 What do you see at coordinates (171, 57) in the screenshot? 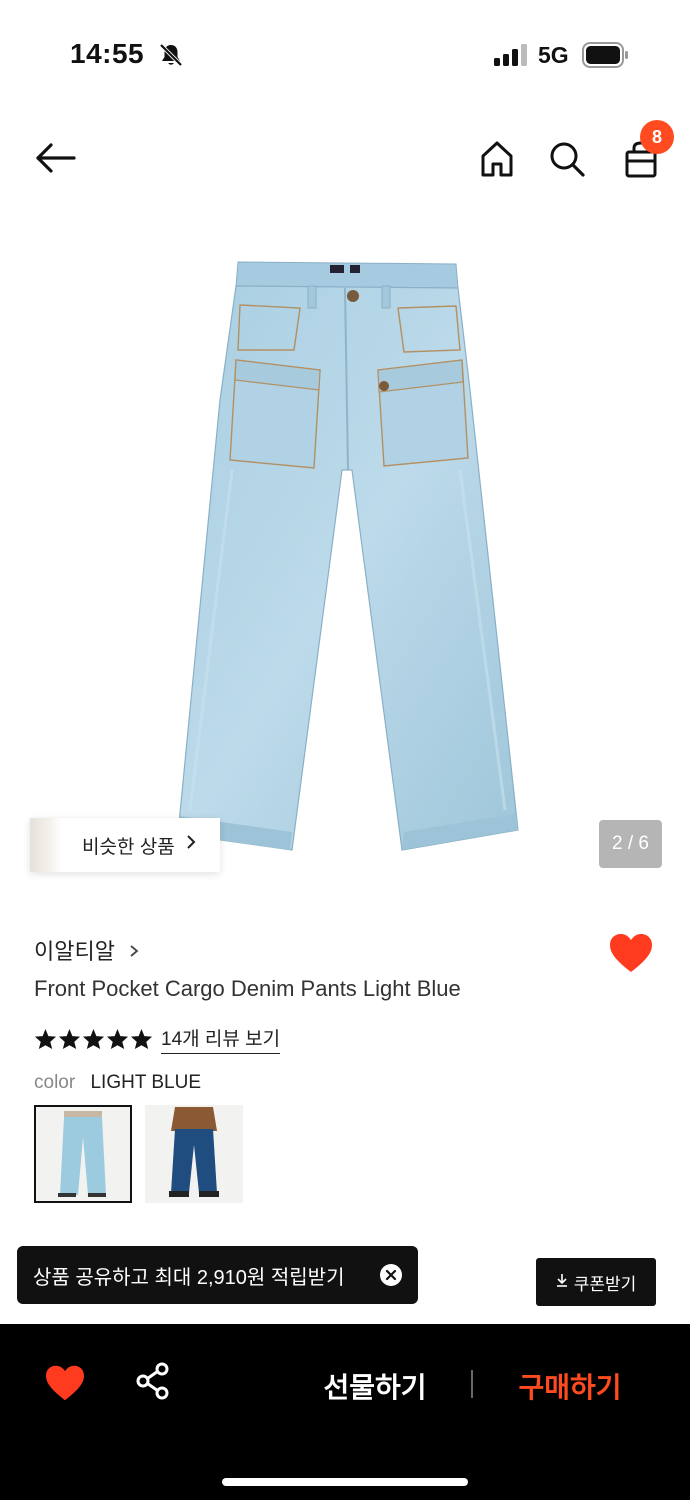
I see `bell-slash-icon` at bounding box center [171, 57].